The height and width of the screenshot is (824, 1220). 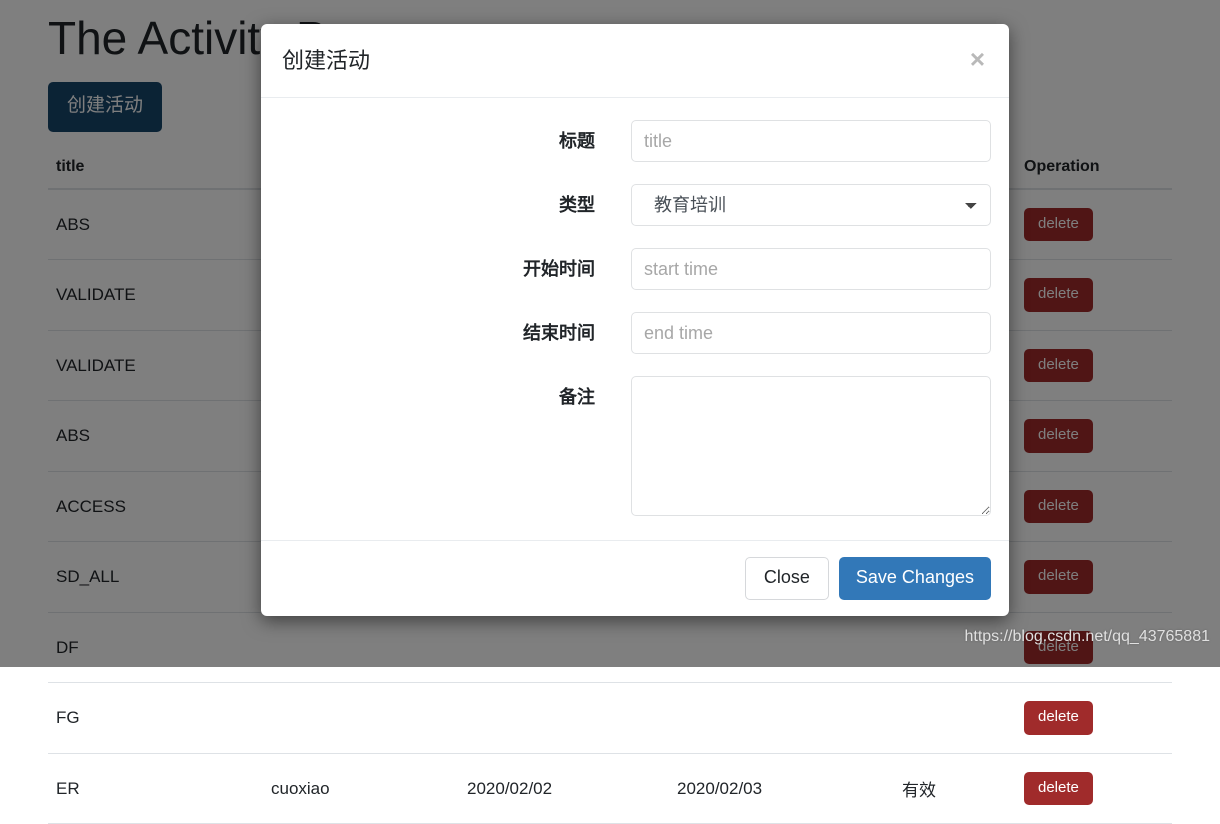 I want to click on end-time-input, so click(x=811, y=333).